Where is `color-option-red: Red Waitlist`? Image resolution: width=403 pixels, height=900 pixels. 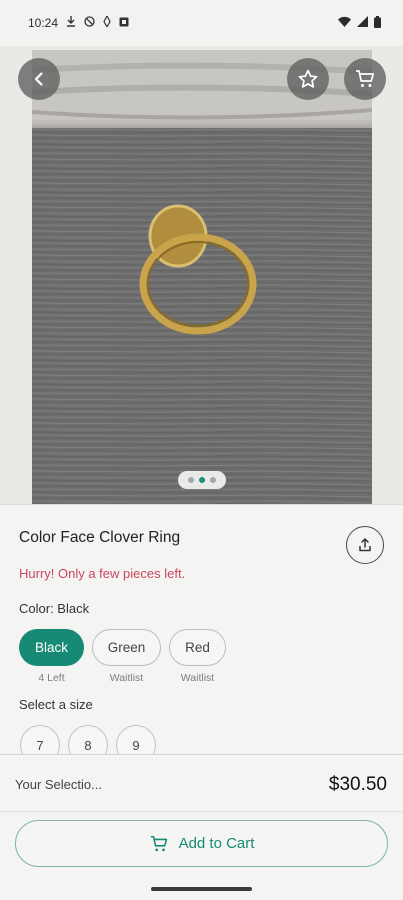 color-option-red: Red Waitlist is located at coordinates (197, 656).